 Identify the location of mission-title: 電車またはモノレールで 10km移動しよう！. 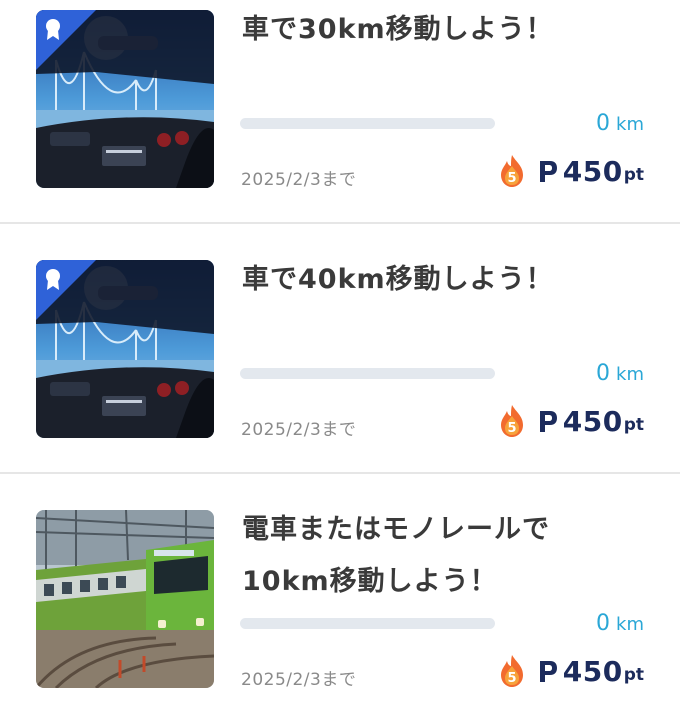
(396, 555).